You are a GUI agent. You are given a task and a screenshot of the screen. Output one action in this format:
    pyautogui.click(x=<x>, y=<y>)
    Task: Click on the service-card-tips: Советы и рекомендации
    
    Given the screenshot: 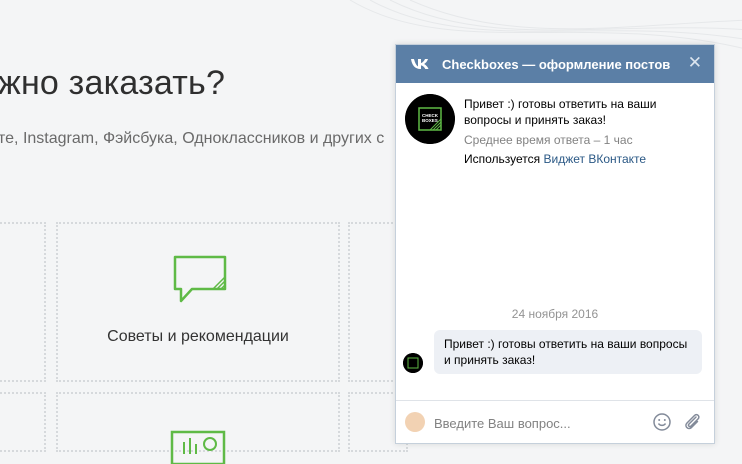 What is the action you would take?
    pyautogui.click(x=198, y=302)
    